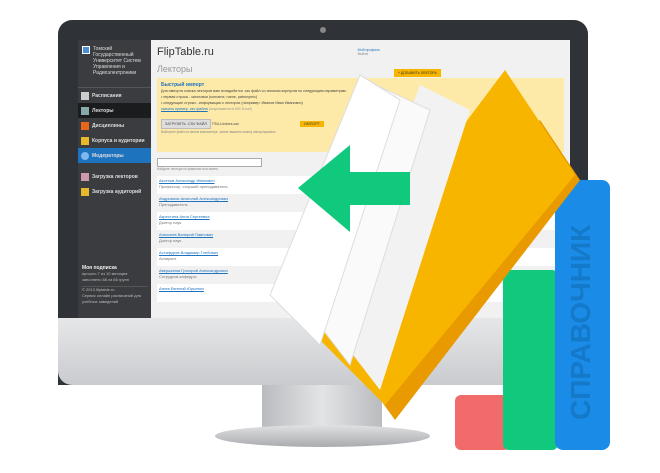  I want to click on red-book, so click(482, 422).